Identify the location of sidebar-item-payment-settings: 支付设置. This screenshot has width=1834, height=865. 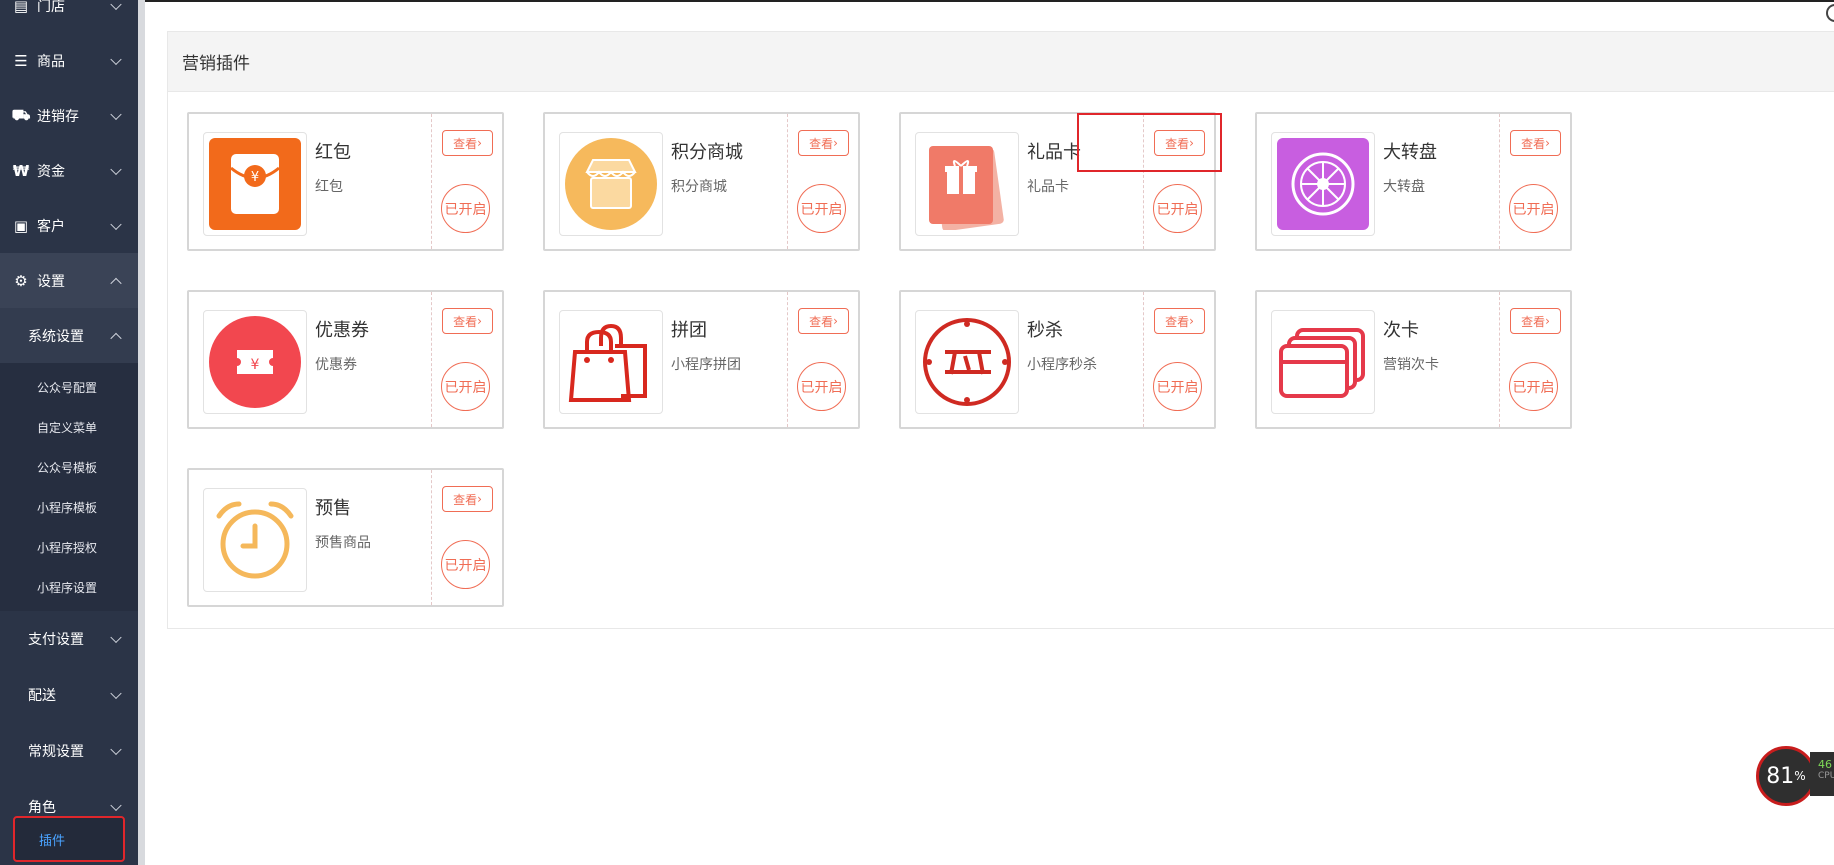
(69, 639).